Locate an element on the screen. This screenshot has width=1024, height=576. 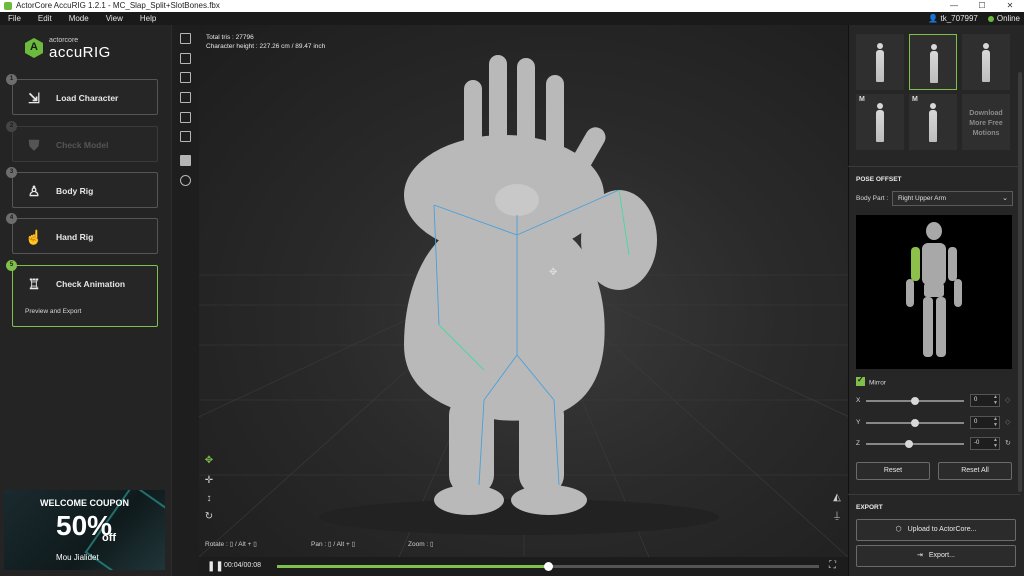
motion-thumb-4: M is located at coordinates (880, 122).